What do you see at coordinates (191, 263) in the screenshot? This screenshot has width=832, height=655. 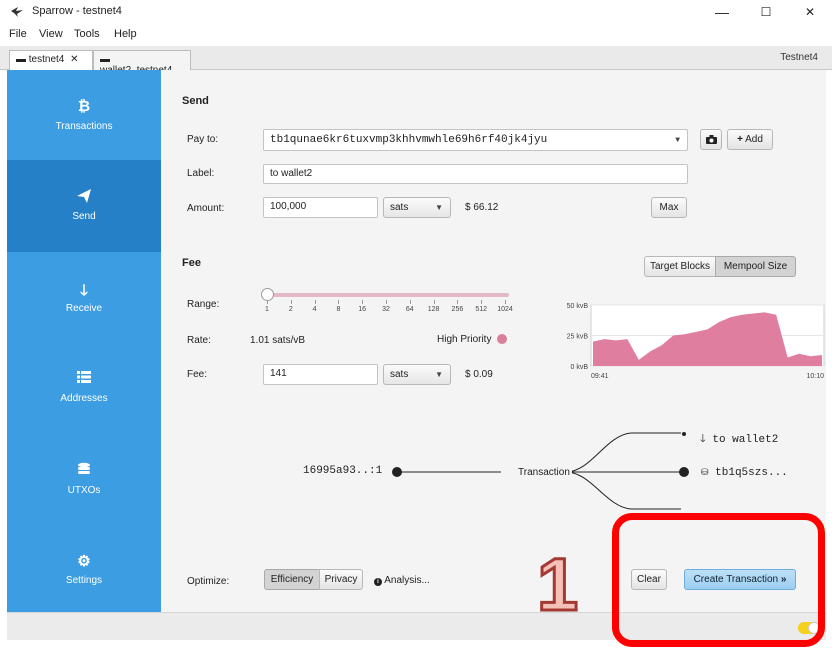 I see `fee-heading: Fee` at bounding box center [191, 263].